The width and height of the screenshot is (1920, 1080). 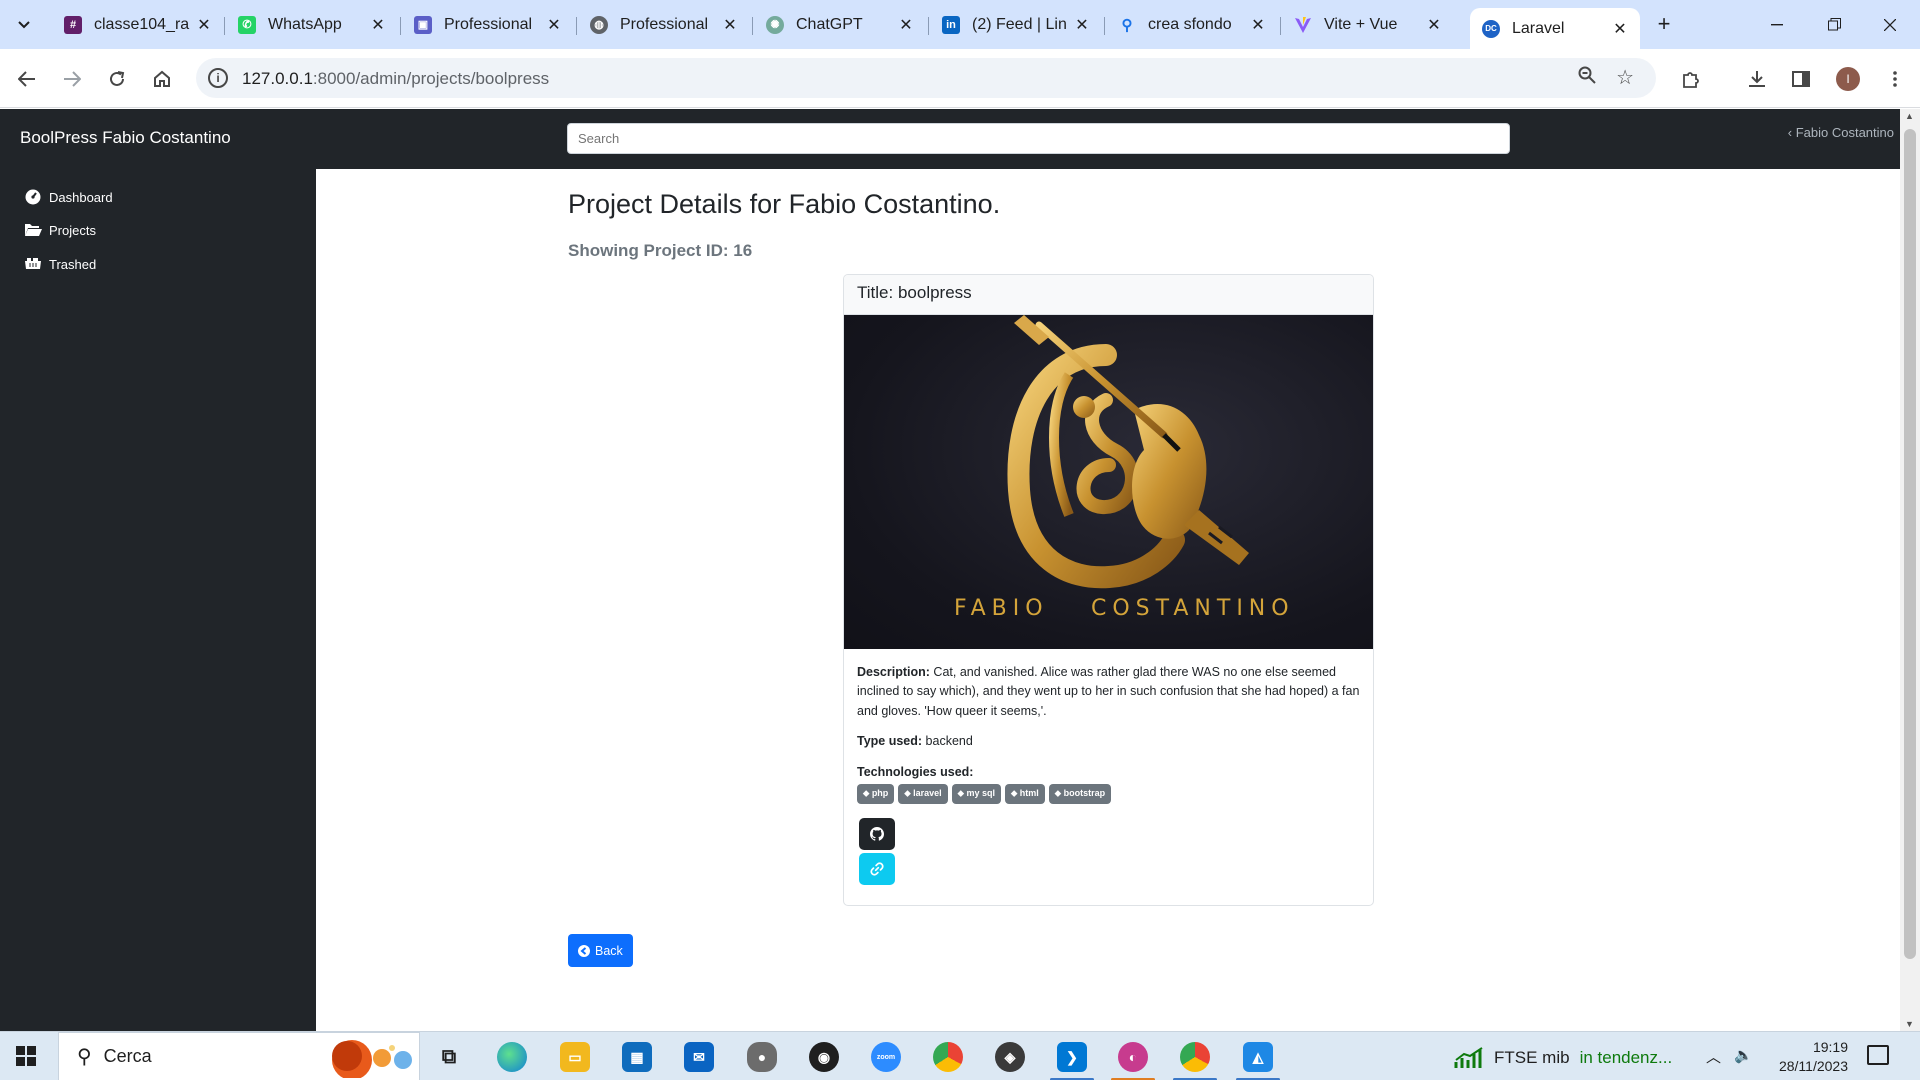 I want to click on home-button, so click(x=162, y=79).